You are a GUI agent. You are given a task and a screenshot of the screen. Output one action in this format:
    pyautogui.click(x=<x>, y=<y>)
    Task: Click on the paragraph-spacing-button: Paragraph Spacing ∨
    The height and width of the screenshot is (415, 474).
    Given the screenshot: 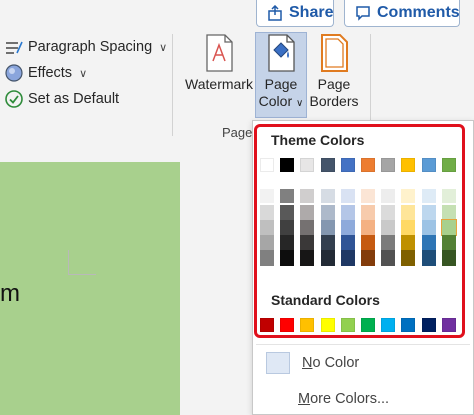 What is the action you would take?
    pyautogui.click(x=86, y=47)
    